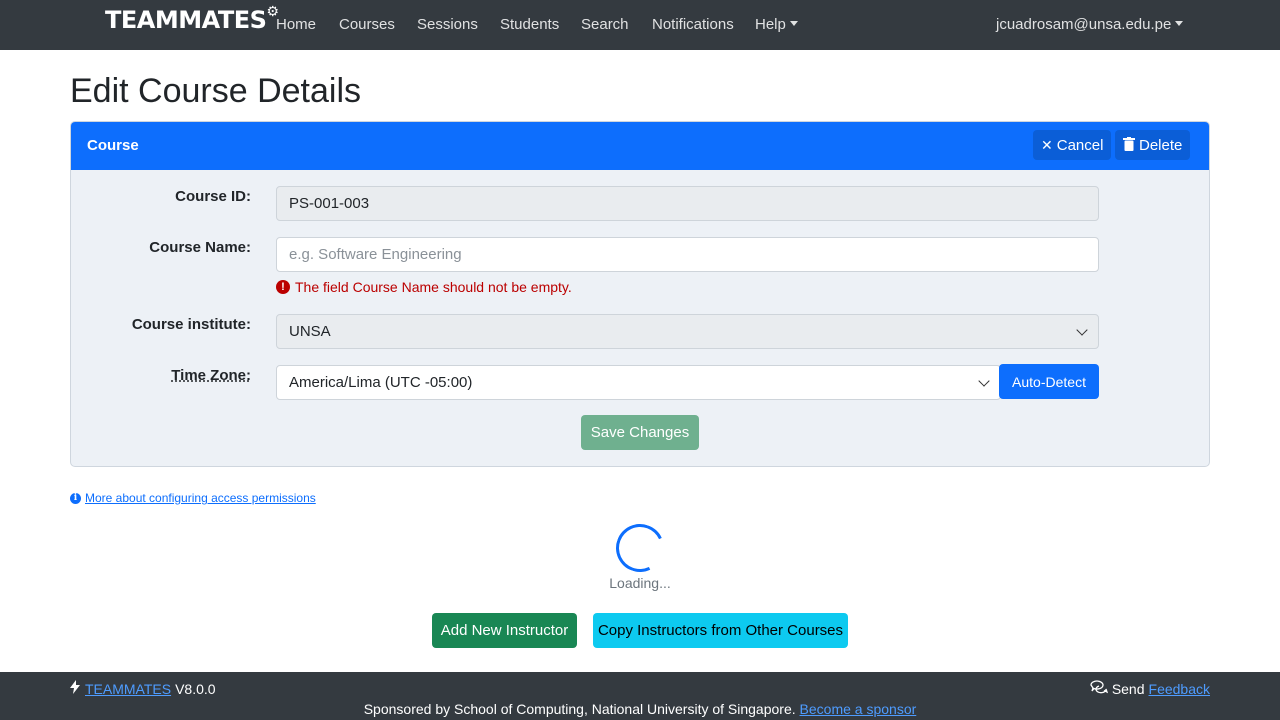 The height and width of the screenshot is (720, 1280). What do you see at coordinates (638, 382) in the screenshot?
I see `timezone-select: America/Lima (UTC -05:00)` at bounding box center [638, 382].